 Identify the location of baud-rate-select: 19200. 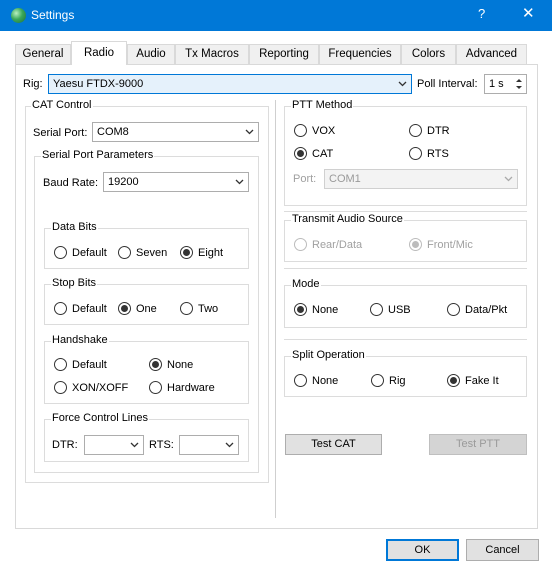
(176, 182).